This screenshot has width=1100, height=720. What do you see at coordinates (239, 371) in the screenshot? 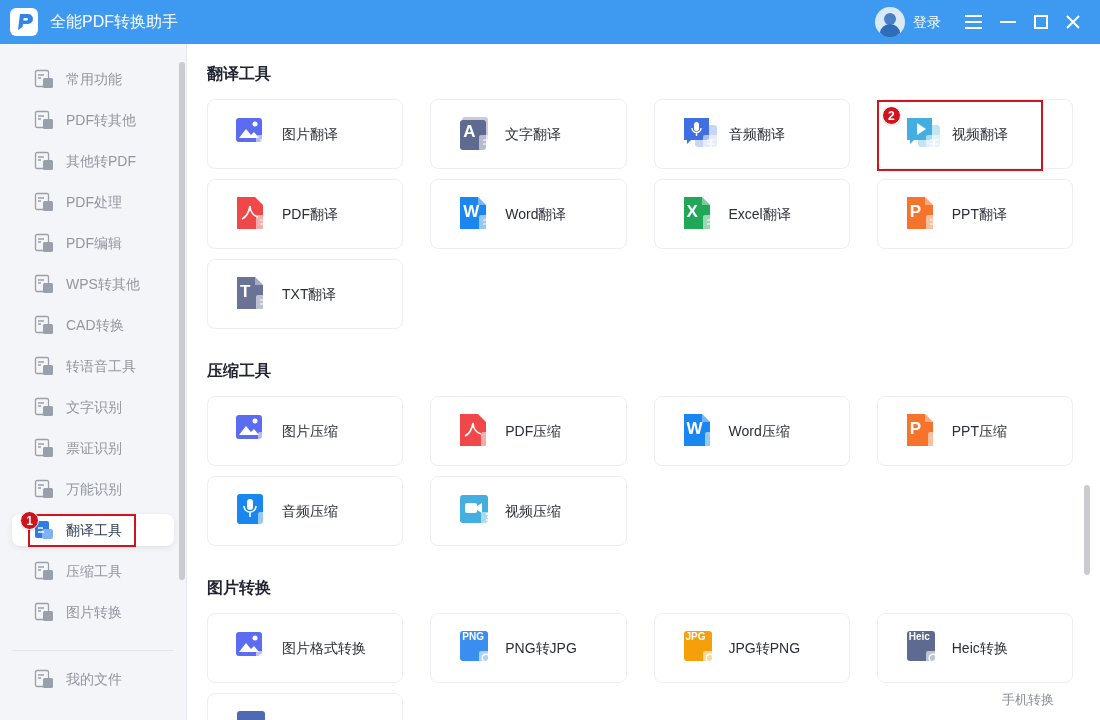
I see `section-title: 压缩工具` at bounding box center [239, 371].